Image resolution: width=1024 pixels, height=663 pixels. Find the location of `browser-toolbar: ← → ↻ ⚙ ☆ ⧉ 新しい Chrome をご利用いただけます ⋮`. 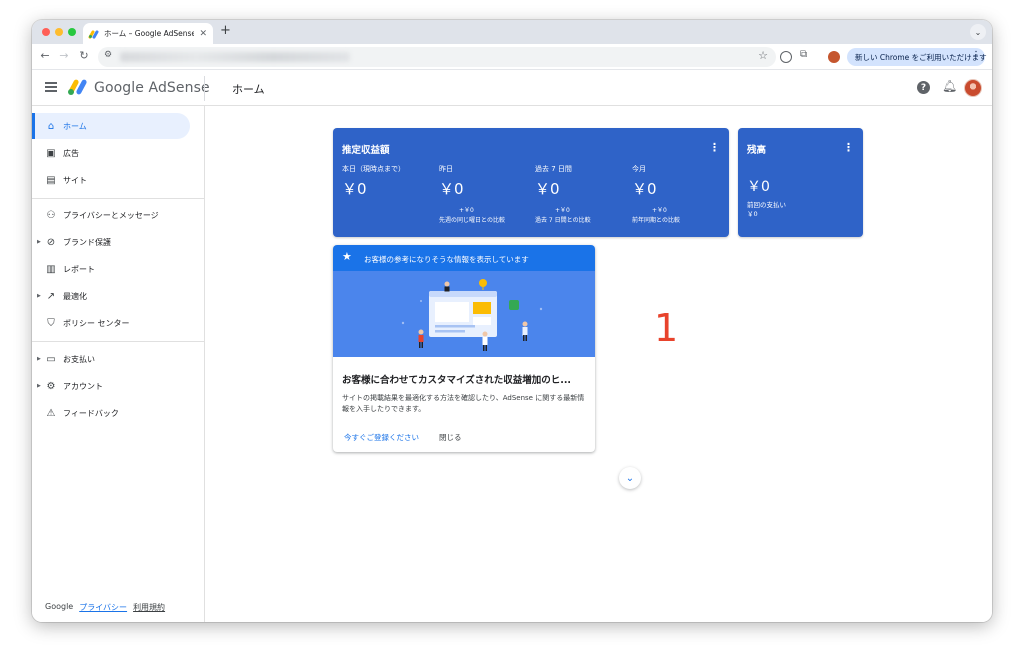

browser-toolbar: ← → ↻ ⚙ ☆ ⧉ 新しい Chrome をご利用いただけます ⋮ is located at coordinates (512, 57).